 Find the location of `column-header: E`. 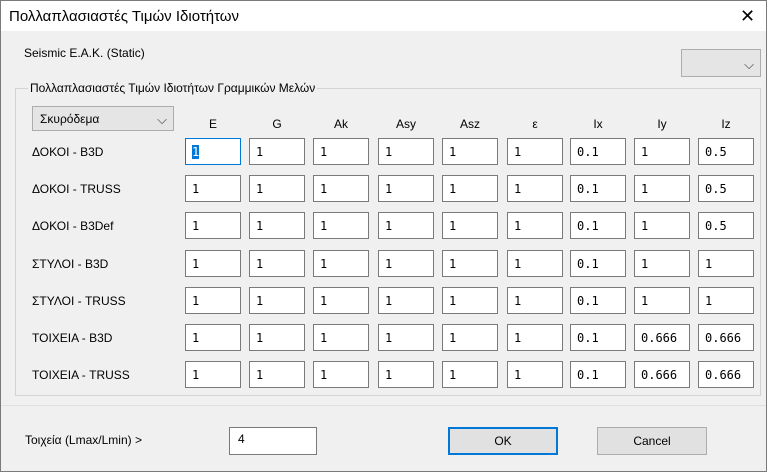

column-header: E is located at coordinates (212, 124).